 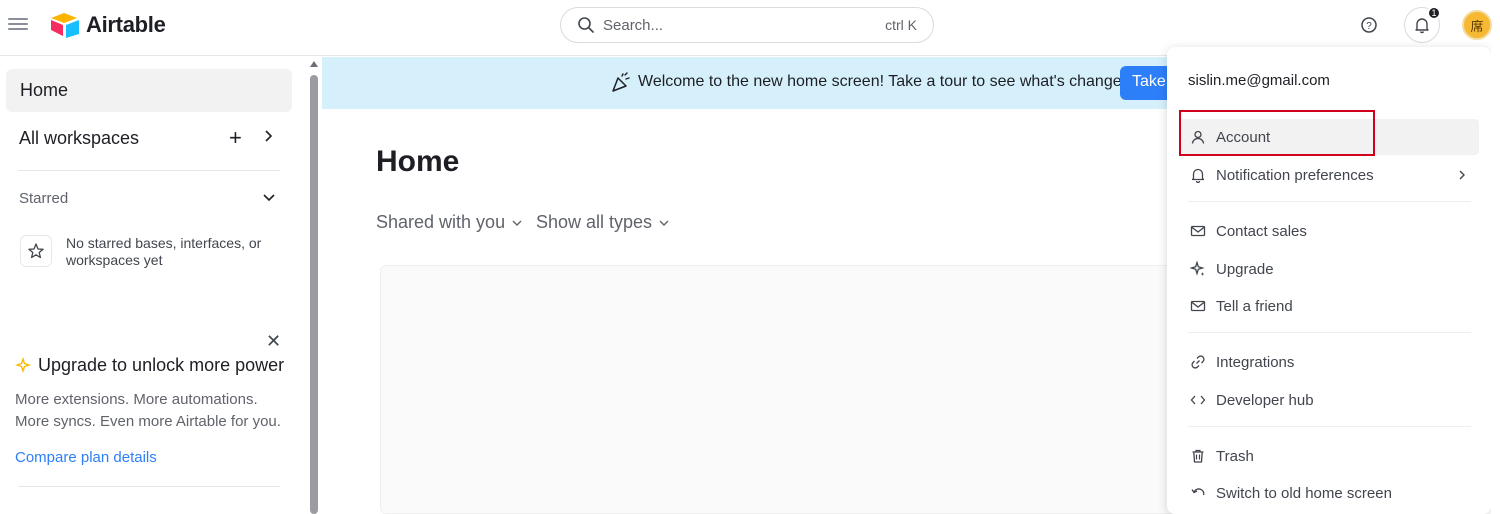 What do you see at coordinates (149, 138) in the screenshot?
I see `sidebar-item-all-workspaces: All workspaces` at bounding box center [149, 138].